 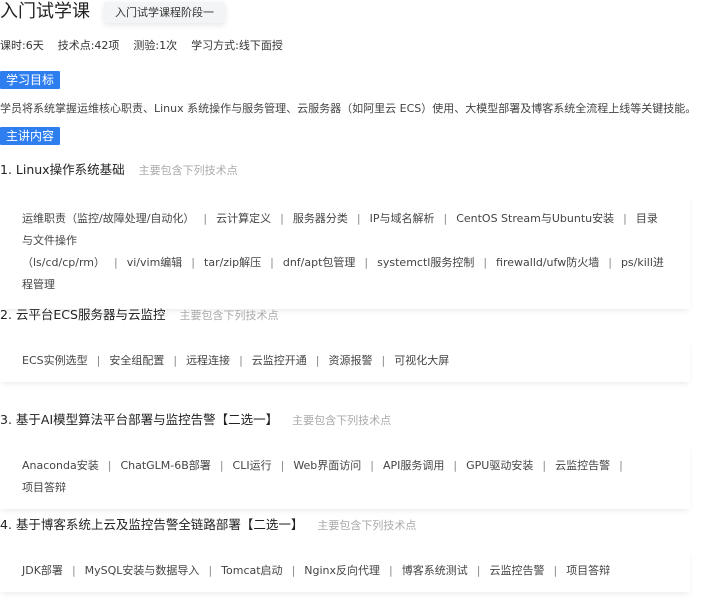 I want to click on topic-item: GPU驱动安装, so click(x=500, y=465).